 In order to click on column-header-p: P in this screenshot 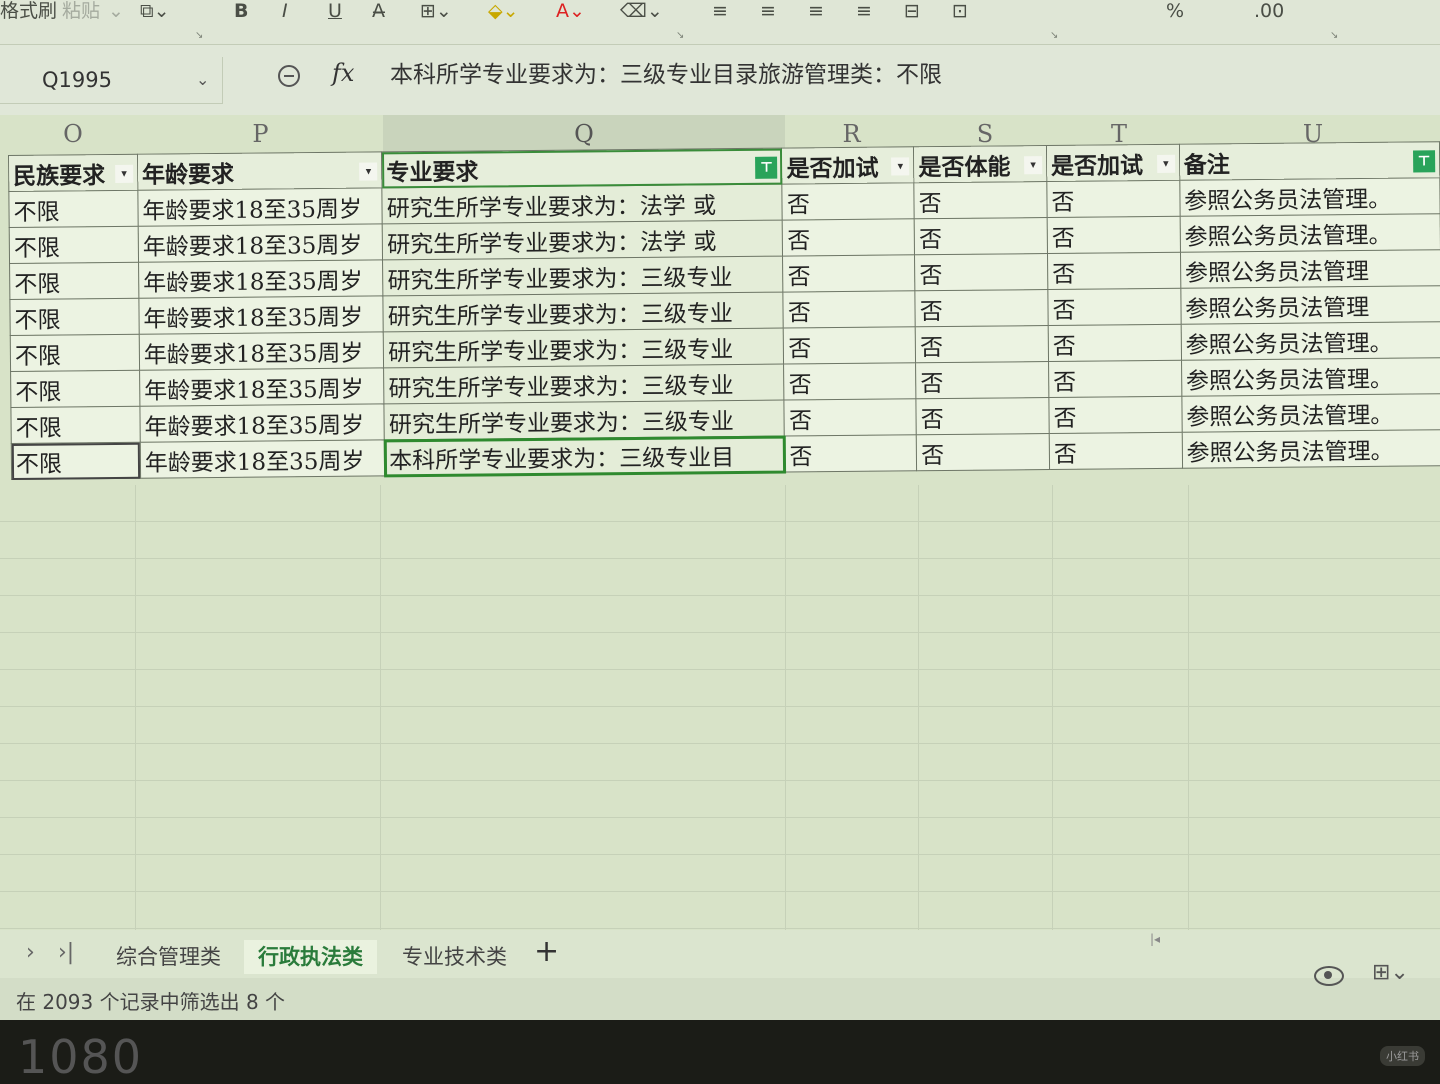, I will do `click(260, 134)`.